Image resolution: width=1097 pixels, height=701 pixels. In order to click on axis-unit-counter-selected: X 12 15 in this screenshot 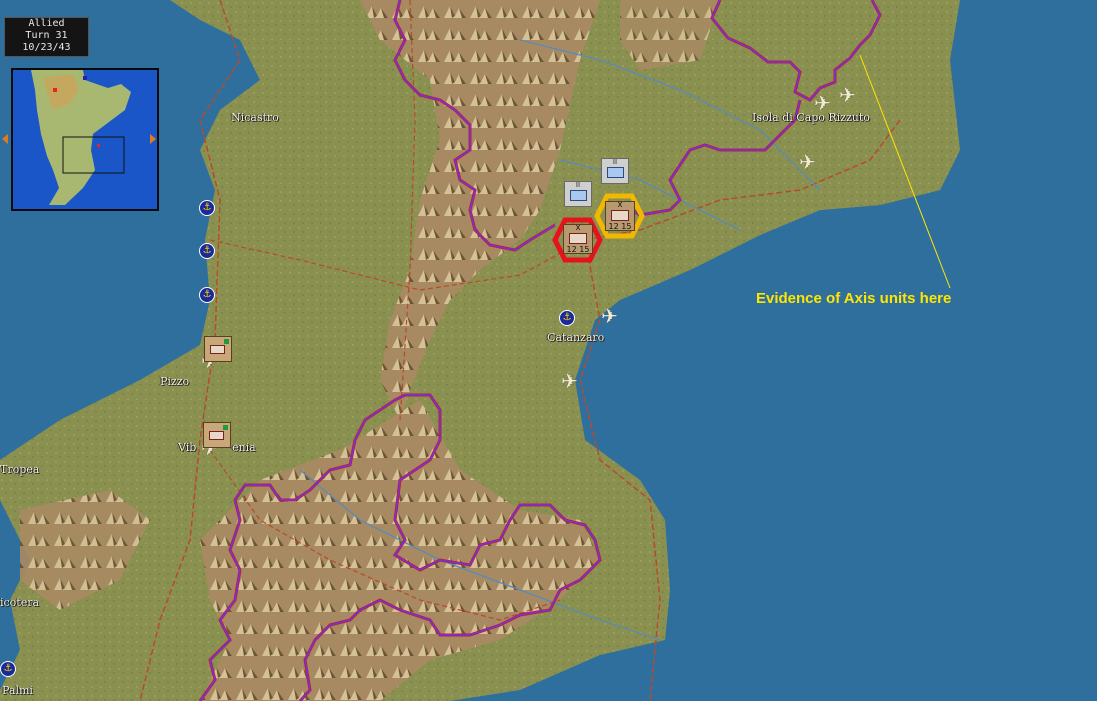, I will do `click(578, 239)`.